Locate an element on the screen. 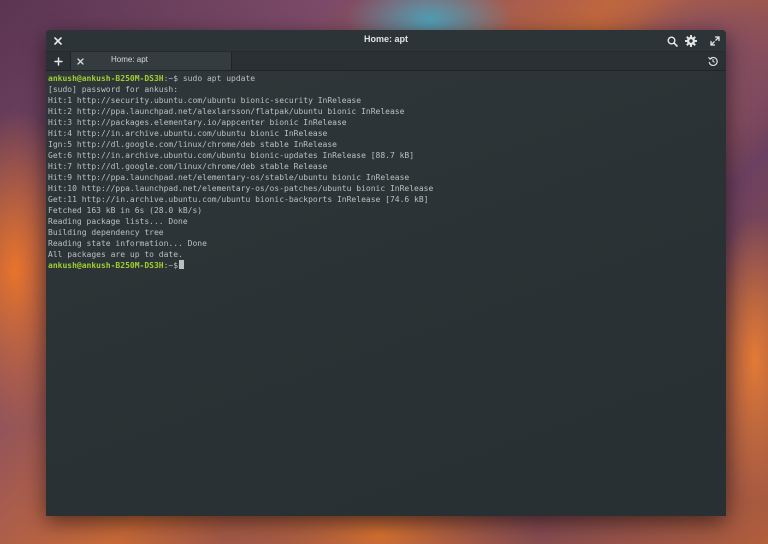 The image size is (768, 544). gear-icon is located at coordinates (691, 41).